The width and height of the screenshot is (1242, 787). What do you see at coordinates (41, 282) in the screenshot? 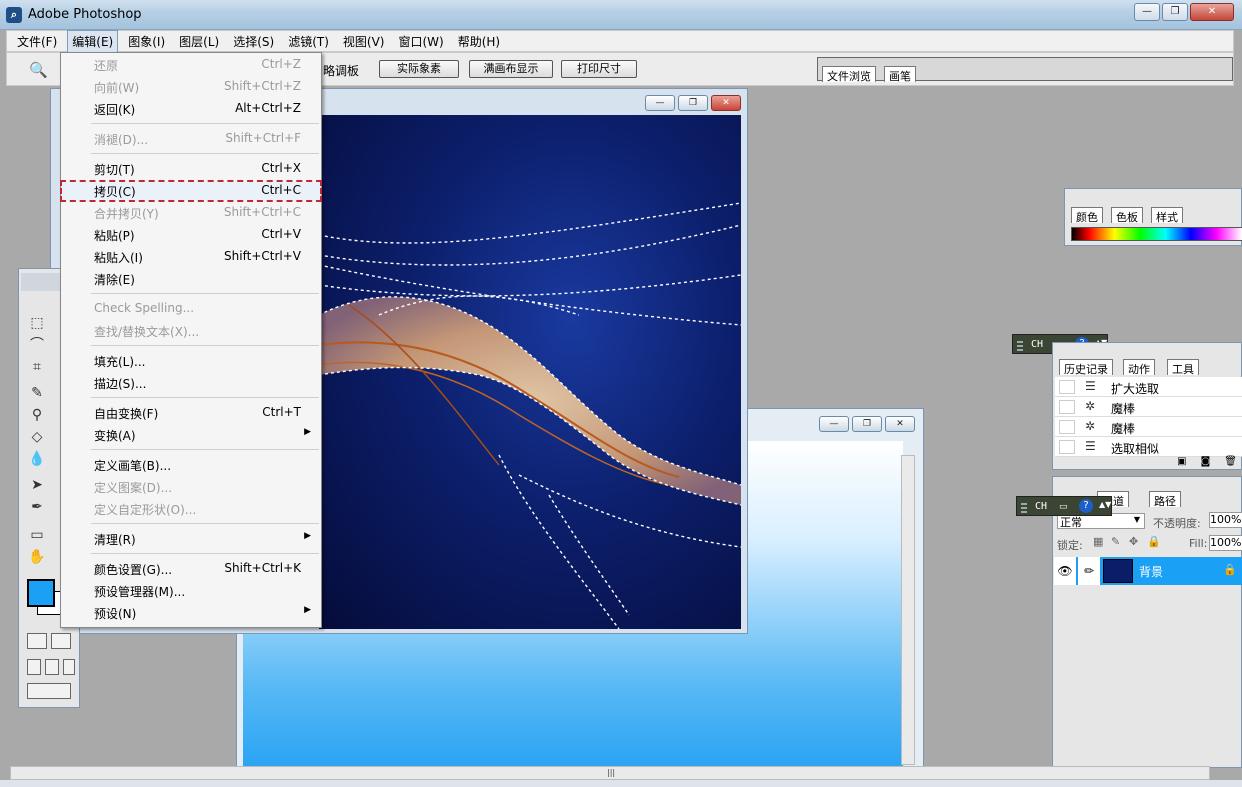
I see `tools-panel-header` at bounding box center [41, 282].